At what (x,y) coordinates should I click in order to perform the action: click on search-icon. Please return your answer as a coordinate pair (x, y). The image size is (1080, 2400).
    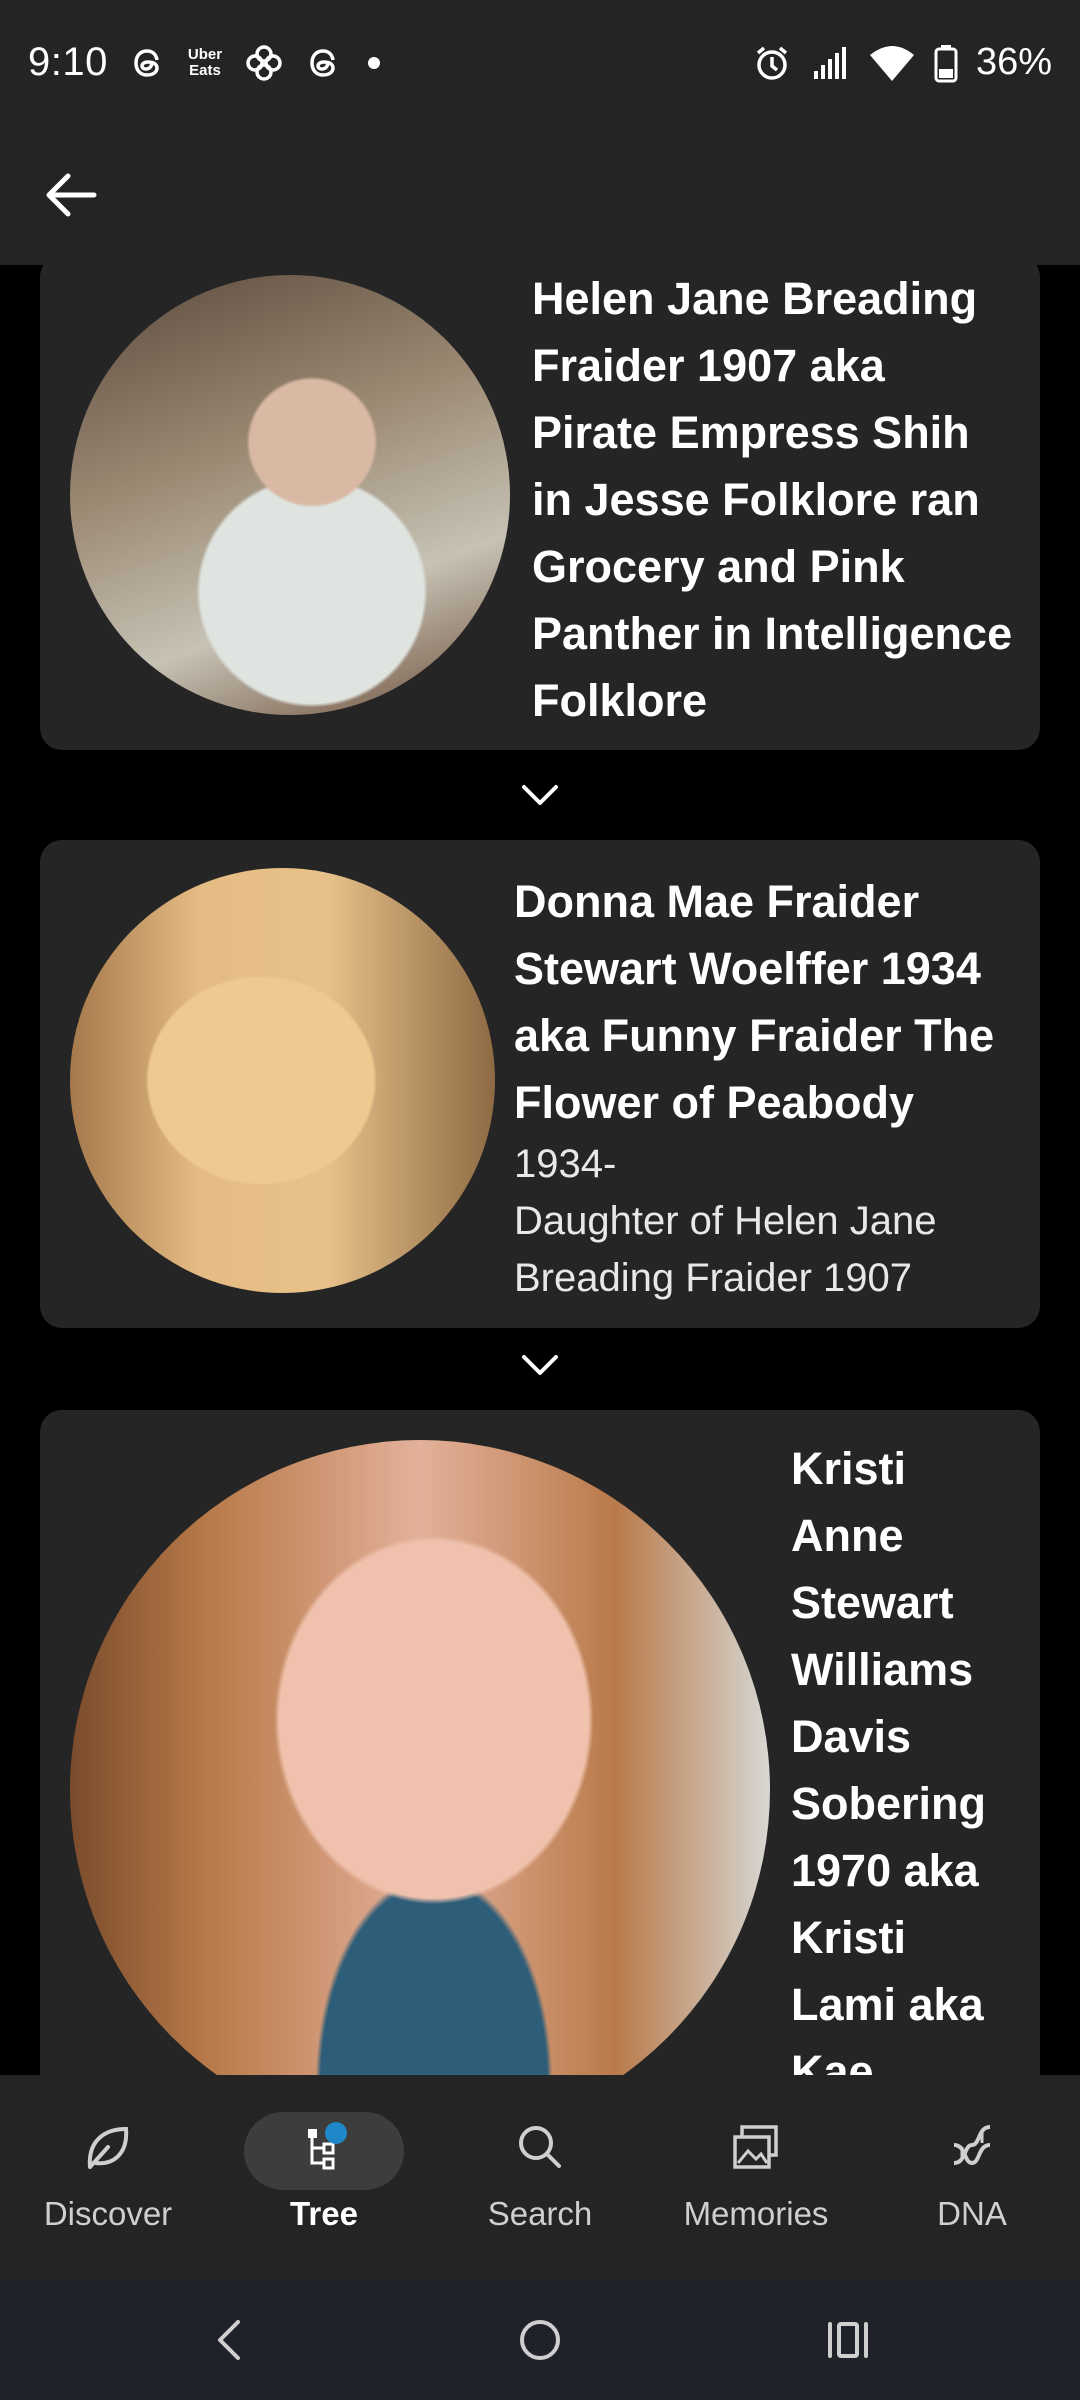
    Looking at the image, I should click on (540, 2147).